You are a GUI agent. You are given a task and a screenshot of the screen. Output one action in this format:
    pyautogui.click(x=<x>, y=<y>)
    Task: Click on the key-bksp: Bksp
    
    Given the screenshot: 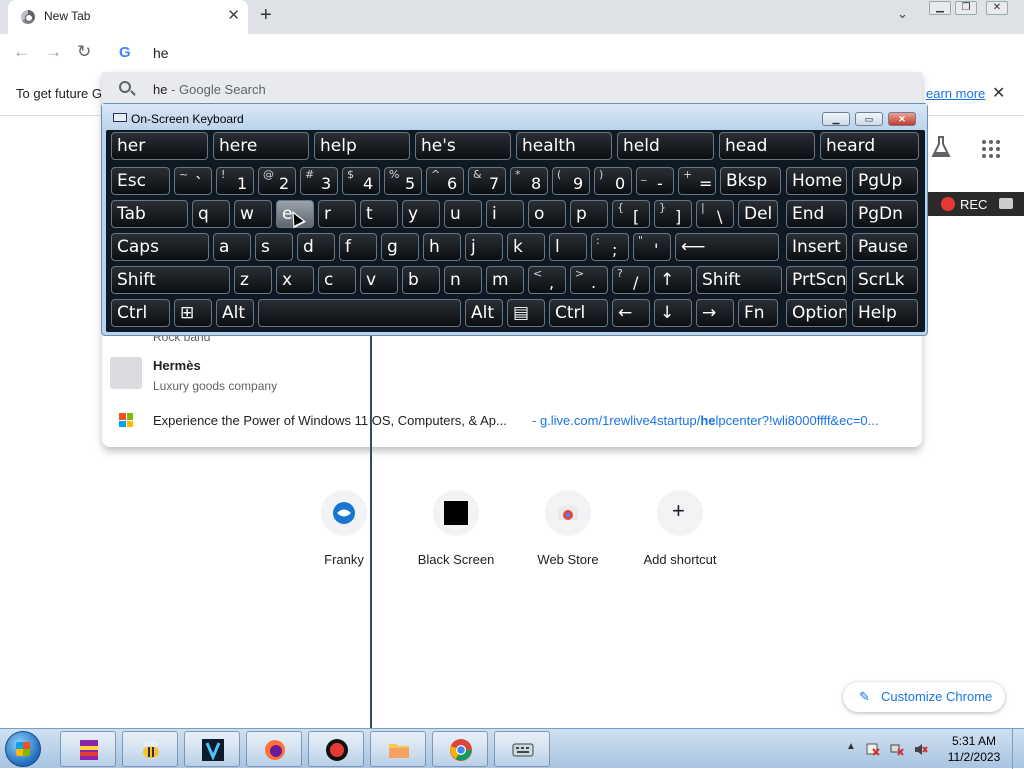 What is the action you would take?
    pyautogui.click(x=750, y=181)
    